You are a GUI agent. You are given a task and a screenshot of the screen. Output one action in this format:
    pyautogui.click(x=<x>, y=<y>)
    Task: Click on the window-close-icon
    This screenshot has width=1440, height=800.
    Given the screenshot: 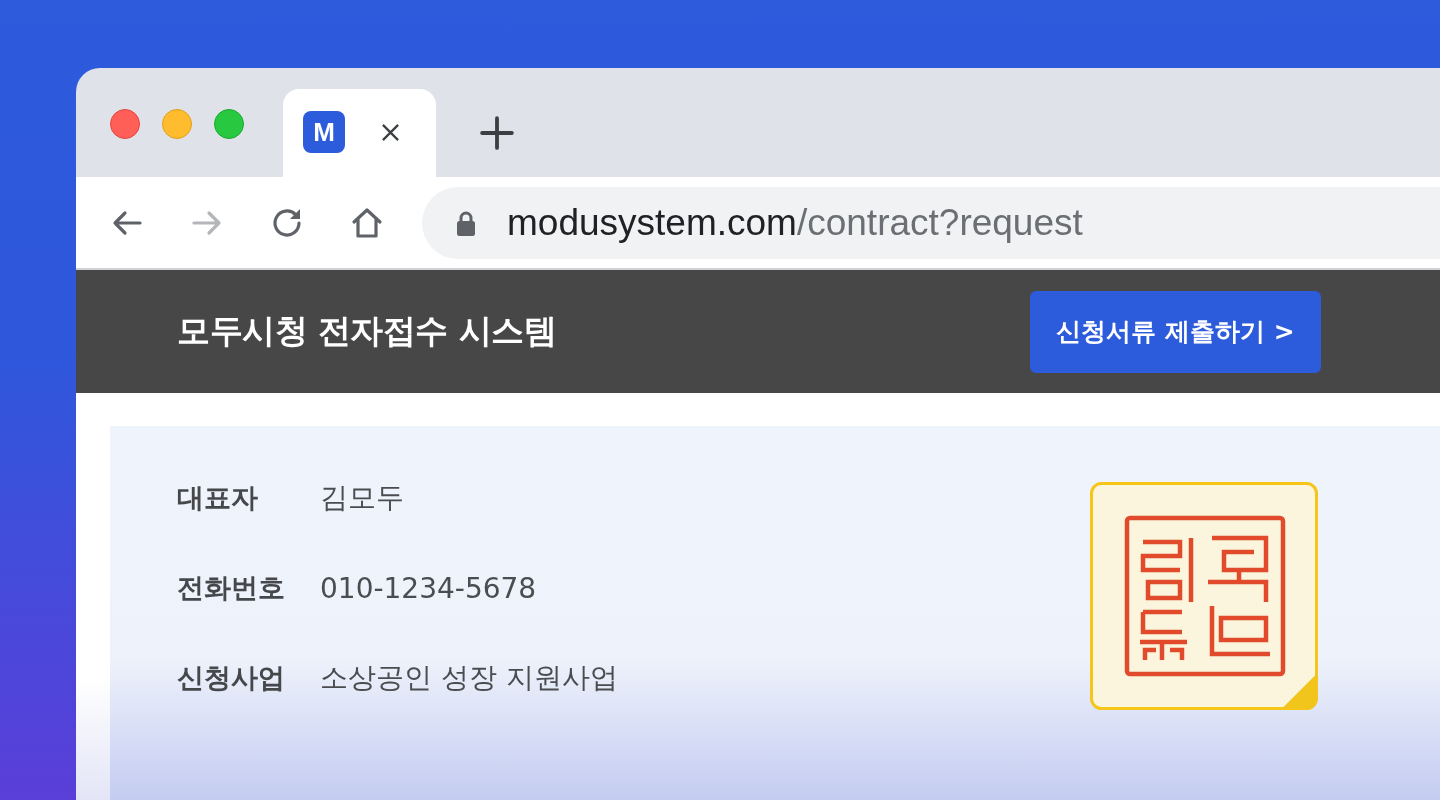 What is the action you would take?
    pyautogui.click(x=125, y=124)
    